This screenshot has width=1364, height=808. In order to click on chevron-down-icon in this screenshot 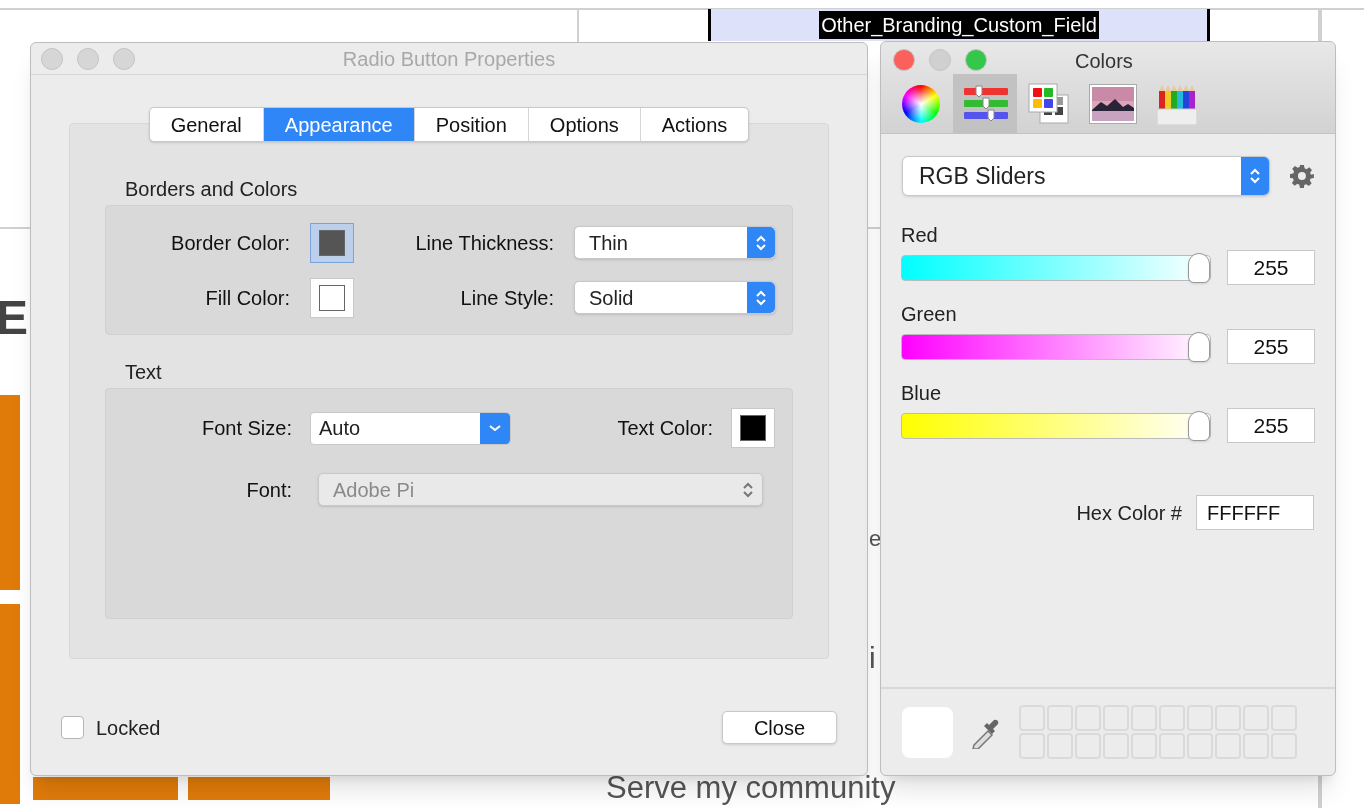, I will do `click(495, 428)`.